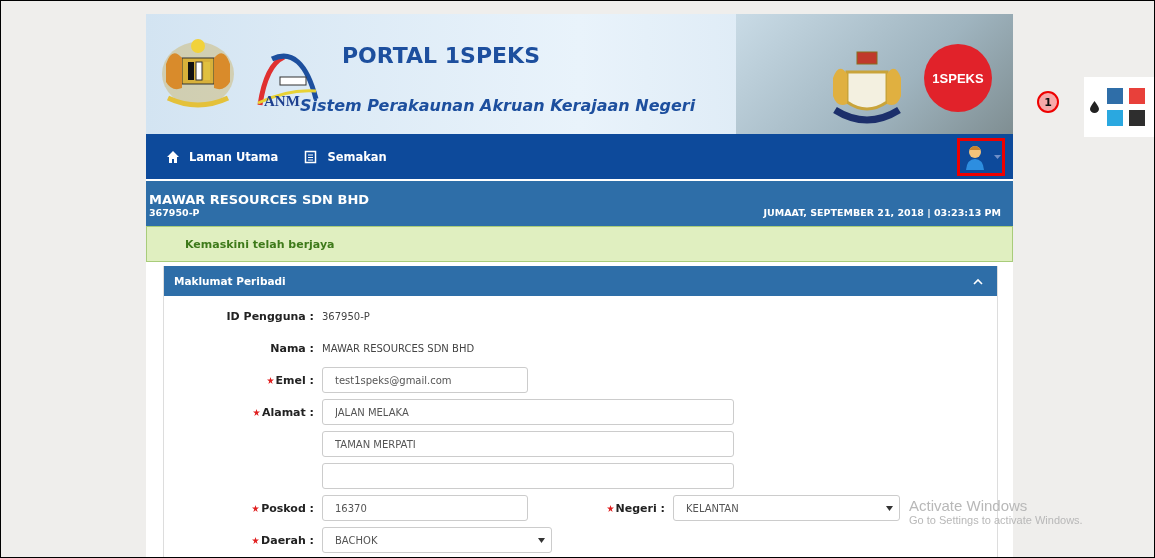 The image size is (1155, 558). What do you see at coordinates (969, 505) in the screenshot?
I see `activation-title: Activate Windows` at bounding box center [969, 505].